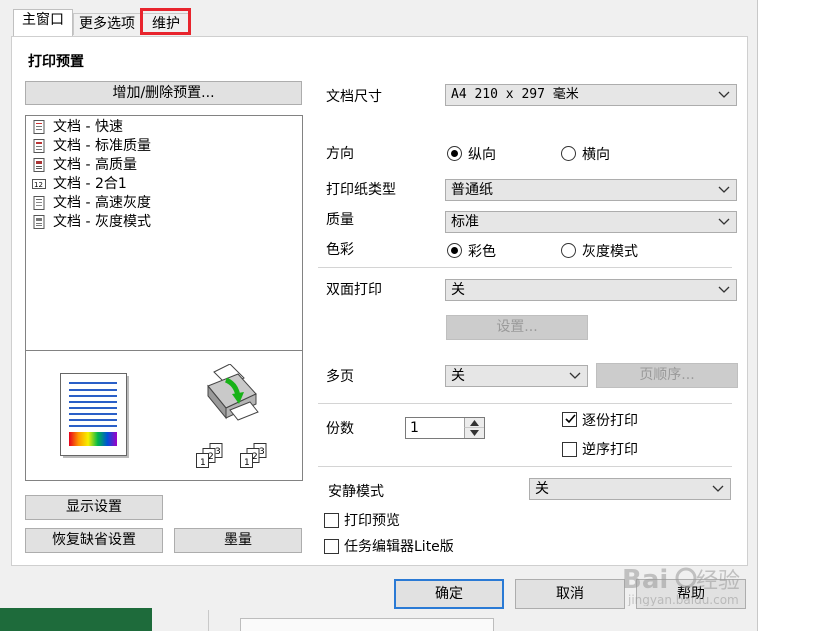 This screenshot has width=813, height=631. What do you see at coordinates (610, 421) in the screenshot?
I see `collate-label: 逐份打印` at bounding box center [610, 421].